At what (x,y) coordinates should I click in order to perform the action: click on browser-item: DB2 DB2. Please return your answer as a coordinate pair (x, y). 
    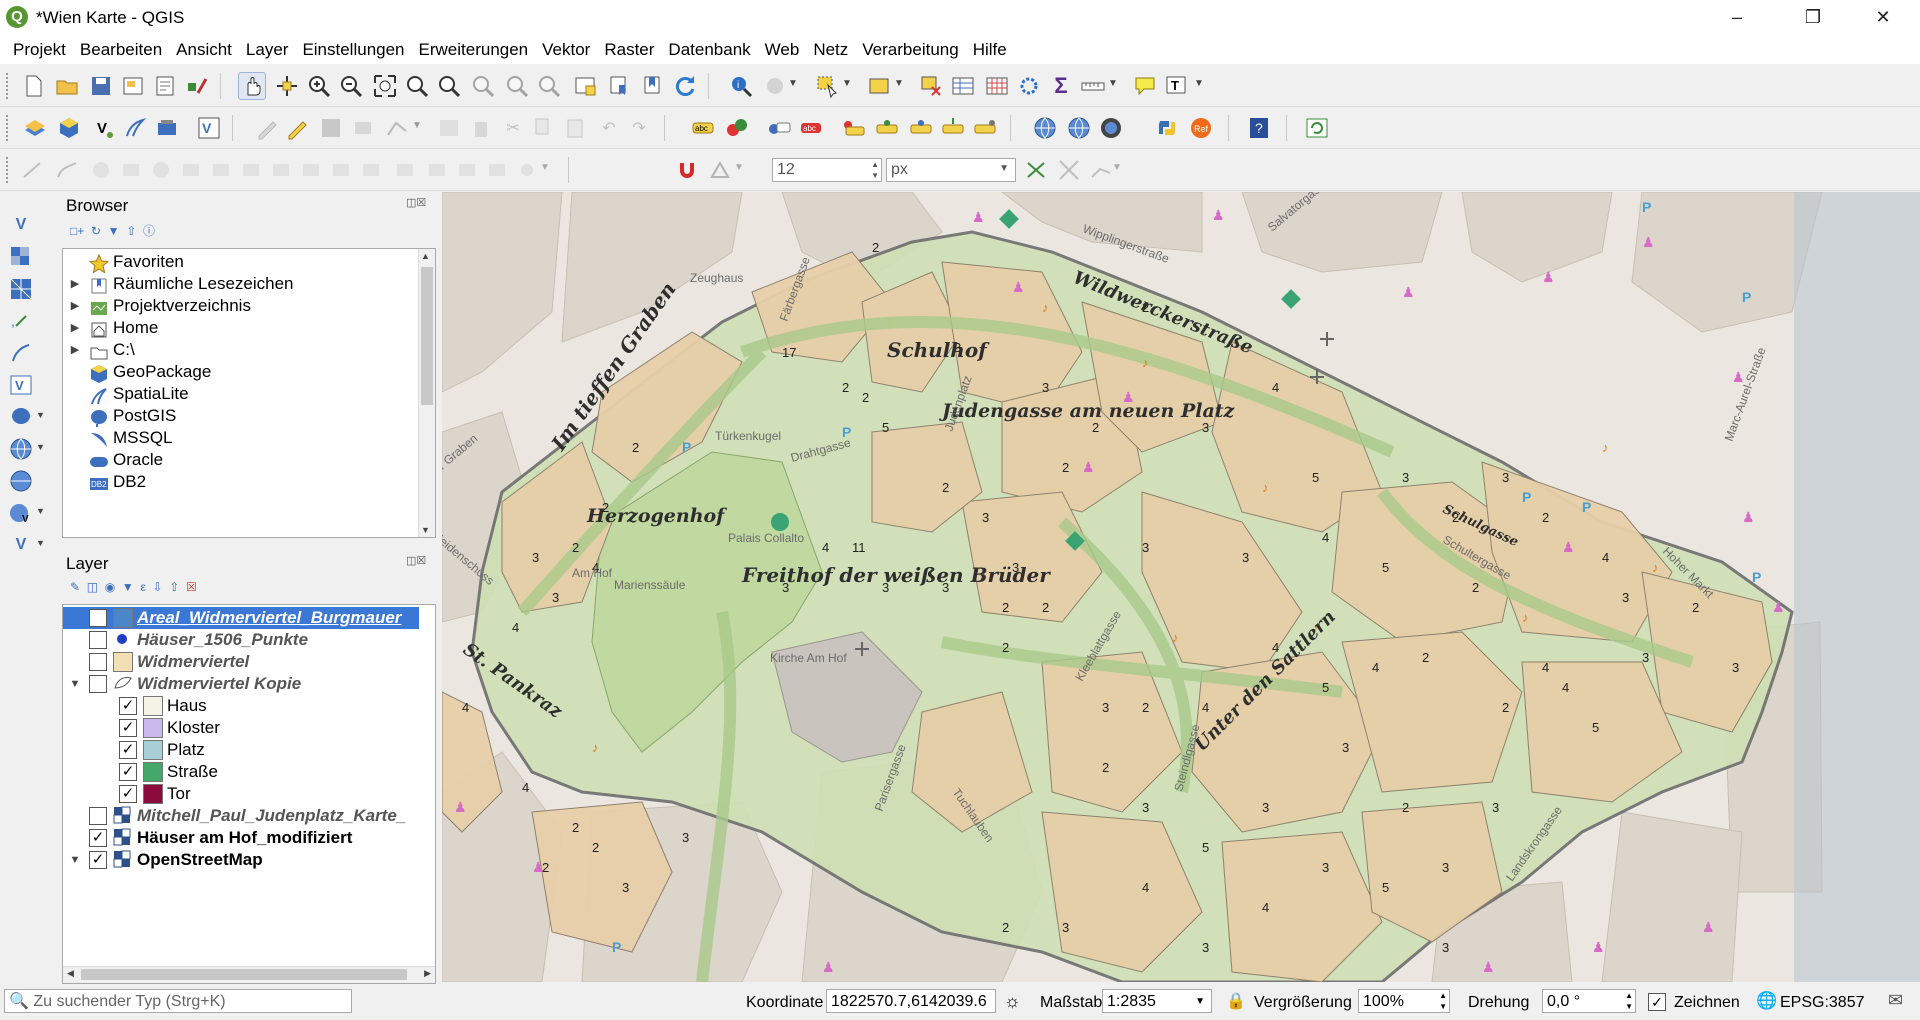
    Looking at the image, I should click on (240, 482).